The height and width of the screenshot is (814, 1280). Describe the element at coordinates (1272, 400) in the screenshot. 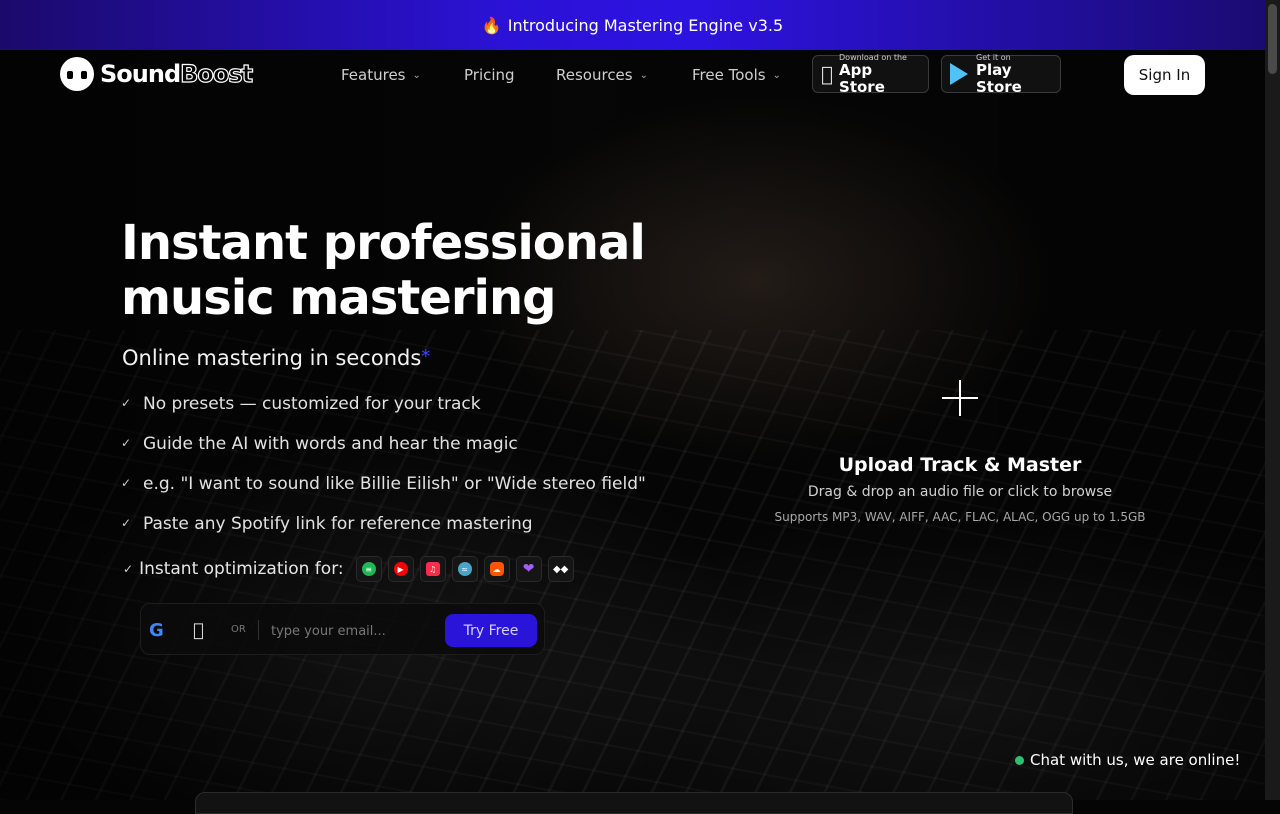

I see `page-scrollbar` at that location.